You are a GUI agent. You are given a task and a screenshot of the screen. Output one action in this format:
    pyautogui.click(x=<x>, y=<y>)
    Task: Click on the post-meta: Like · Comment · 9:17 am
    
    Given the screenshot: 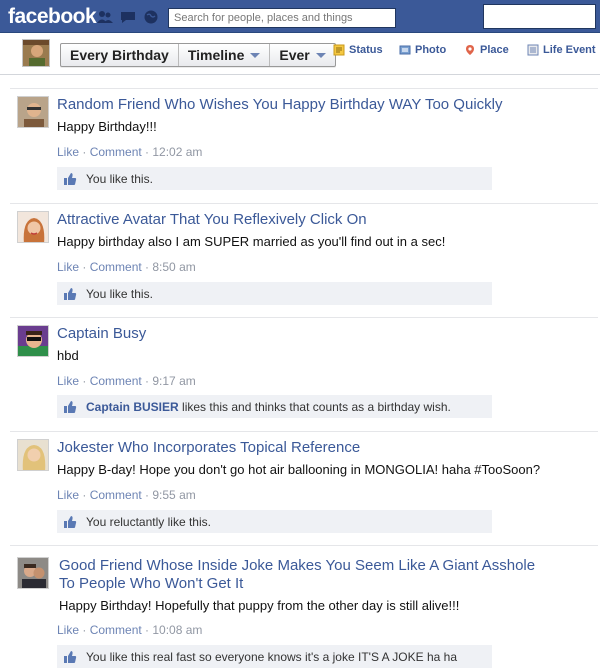 What is the action you would take?
    pyautogui.click(x=126, y=381)
    